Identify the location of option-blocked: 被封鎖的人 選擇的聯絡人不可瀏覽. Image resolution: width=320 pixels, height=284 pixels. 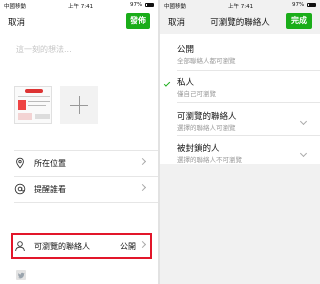
(240, 151).